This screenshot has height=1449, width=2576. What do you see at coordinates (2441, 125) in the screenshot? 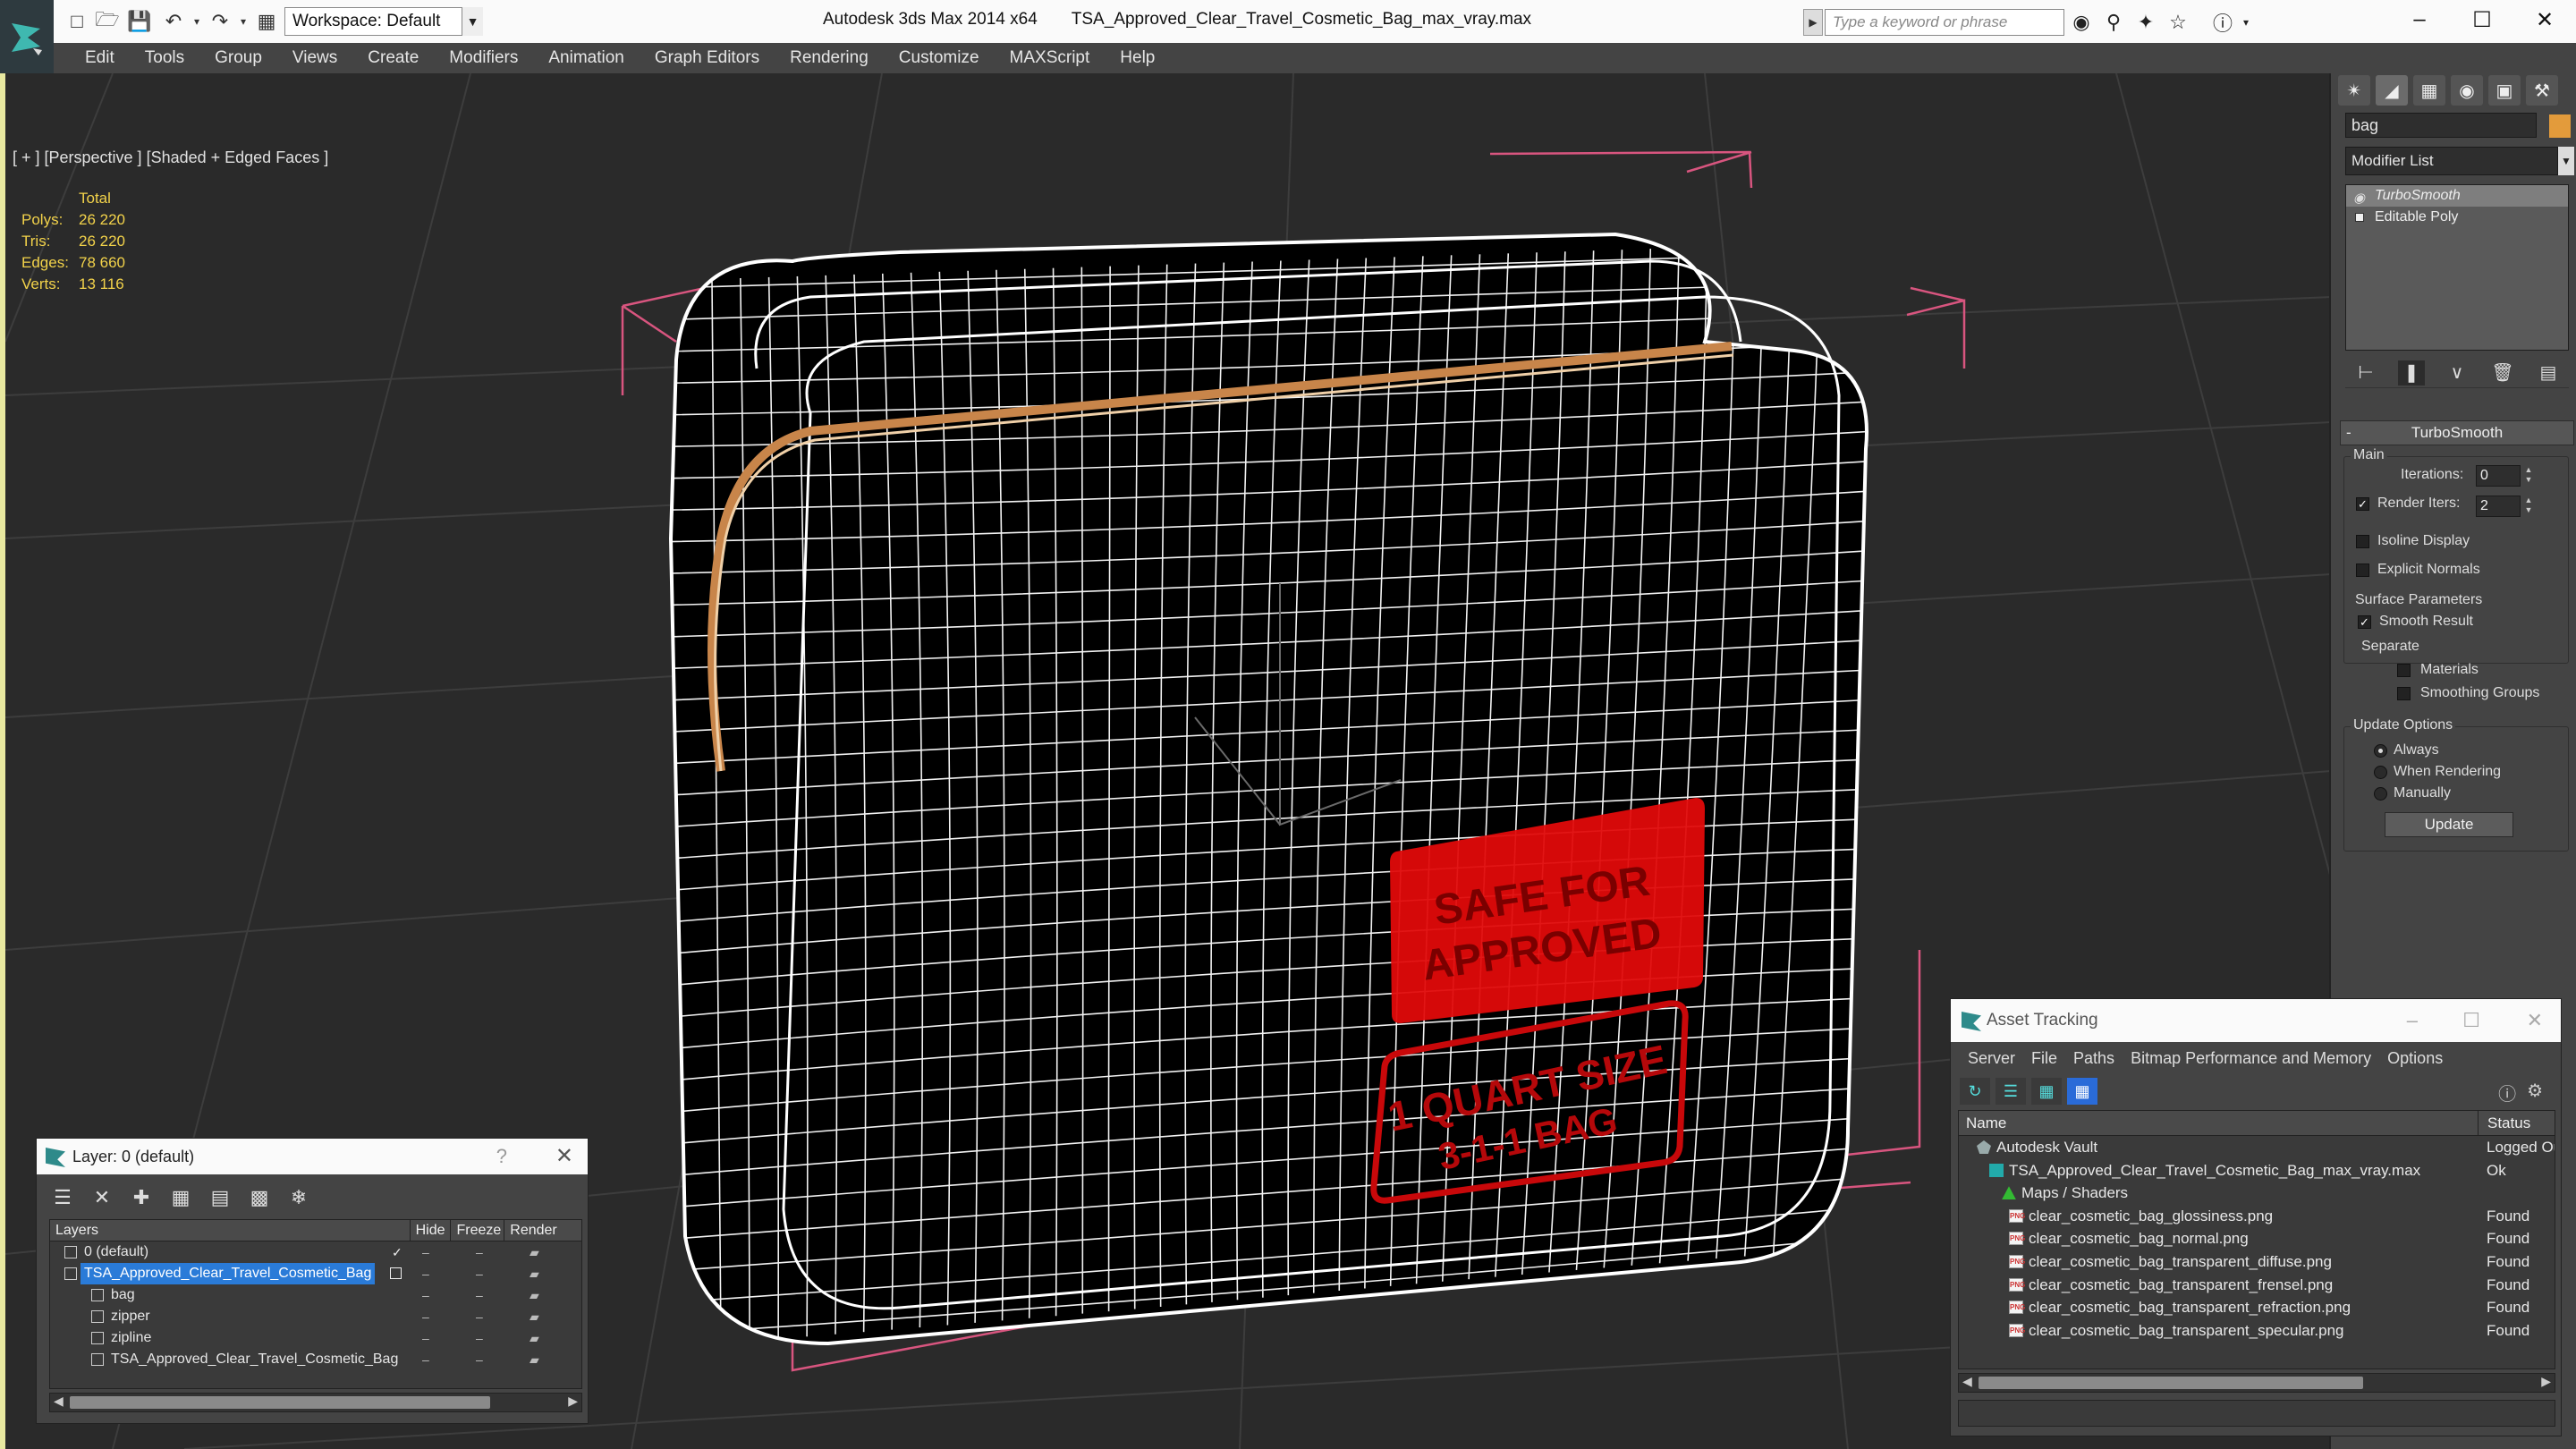
I see `object-name-field: bag` at bounding box center [2441, 125].